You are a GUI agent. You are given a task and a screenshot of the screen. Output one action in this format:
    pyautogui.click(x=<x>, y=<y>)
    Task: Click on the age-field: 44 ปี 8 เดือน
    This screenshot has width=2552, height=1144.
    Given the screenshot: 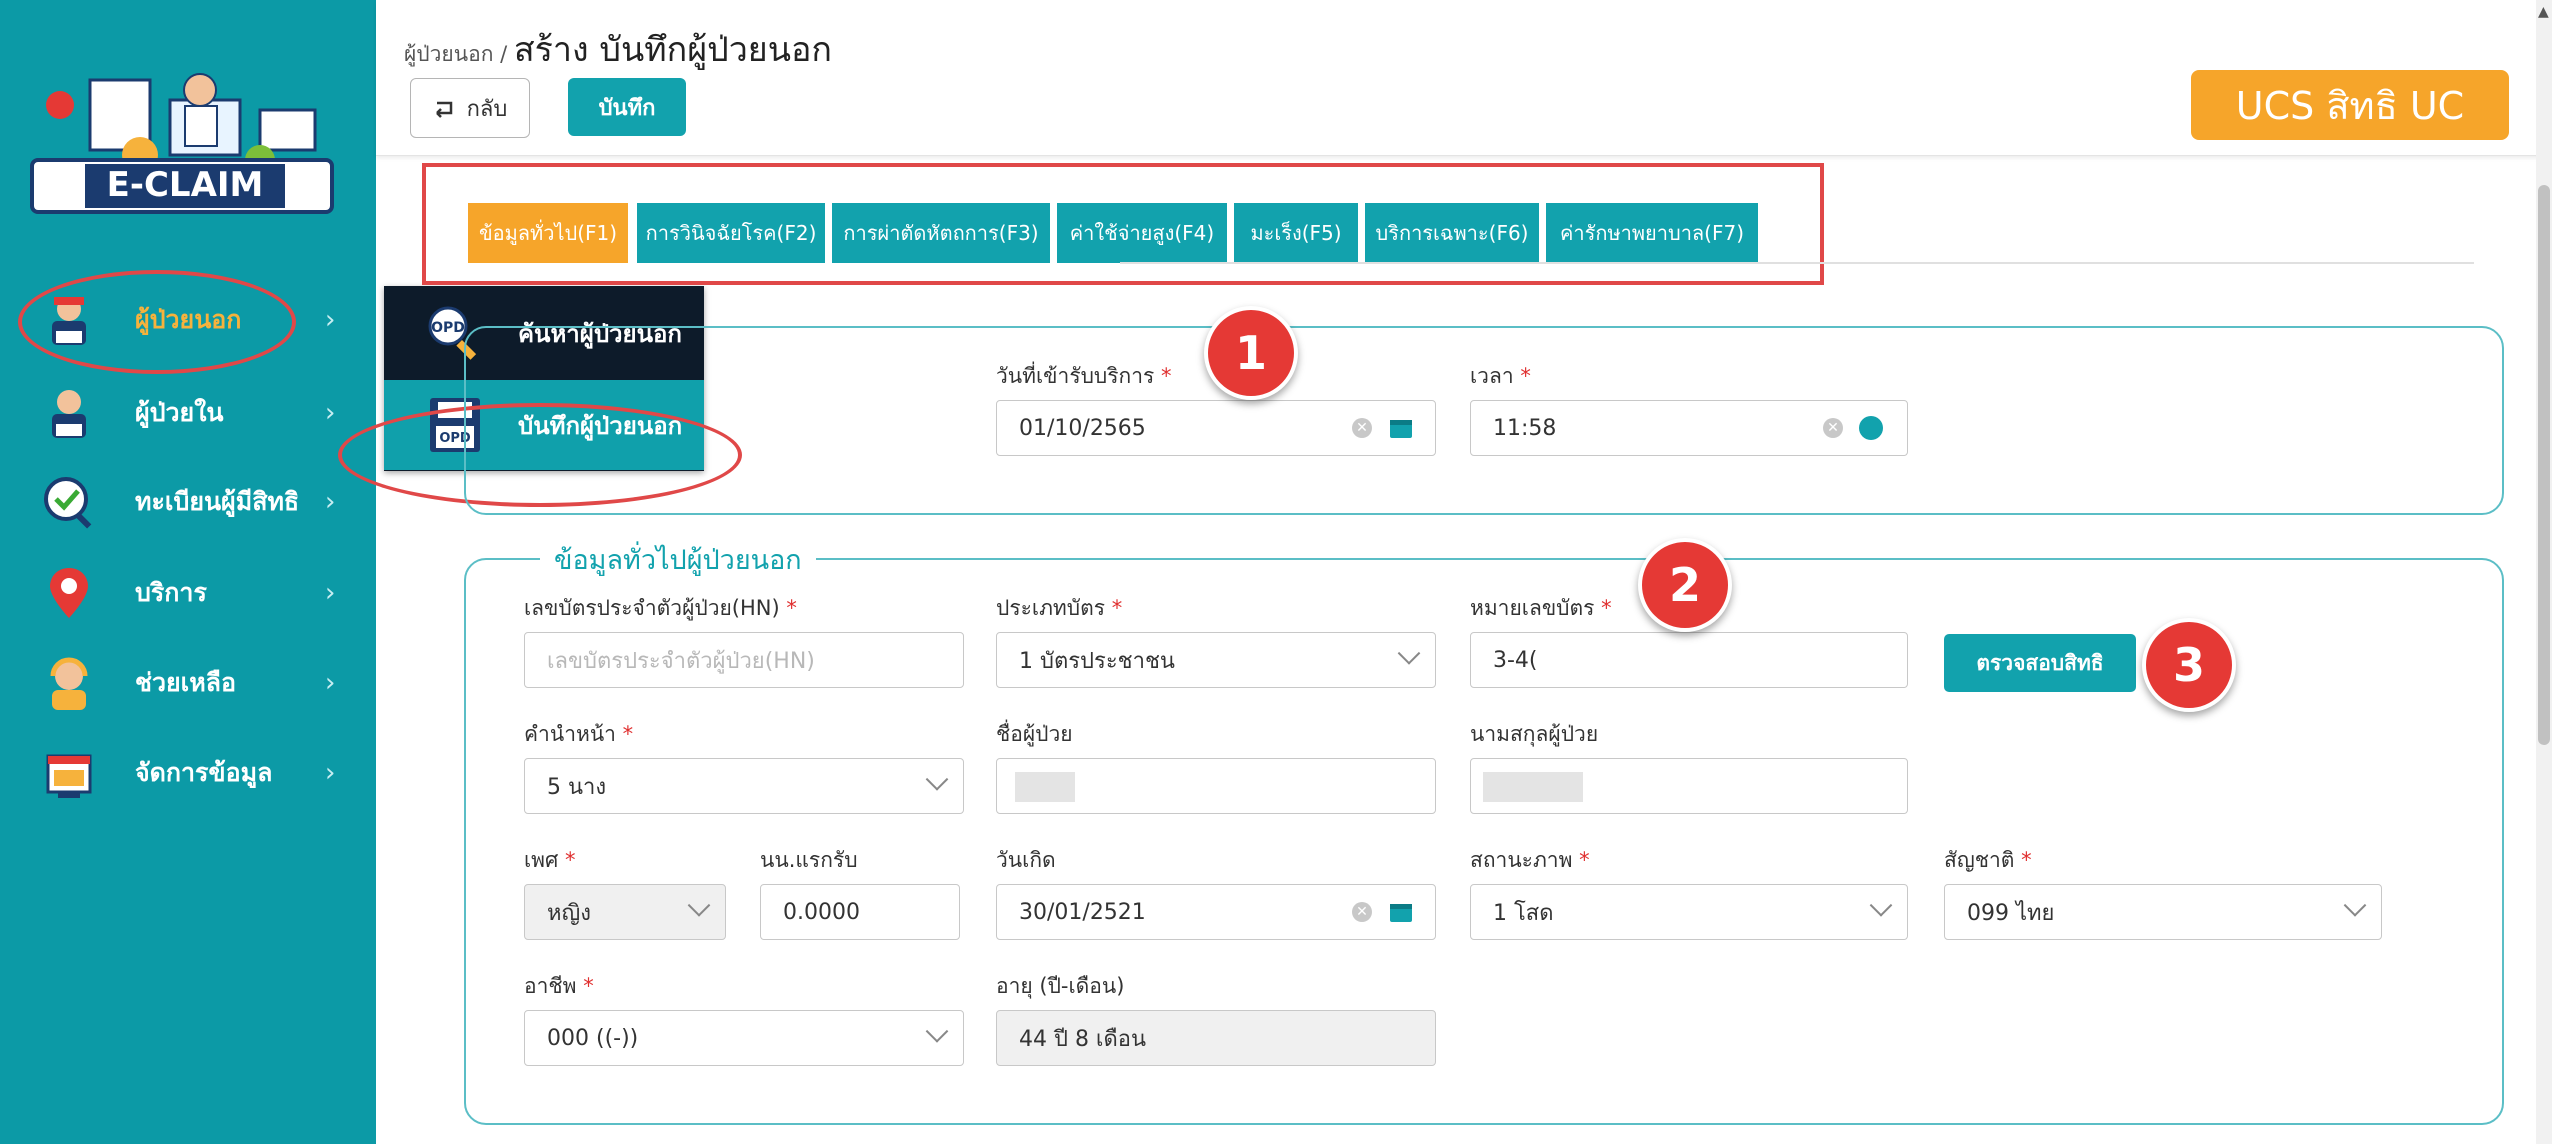 What is the action you would take?
    pyautogui.click(x=1216, y=1038)
    